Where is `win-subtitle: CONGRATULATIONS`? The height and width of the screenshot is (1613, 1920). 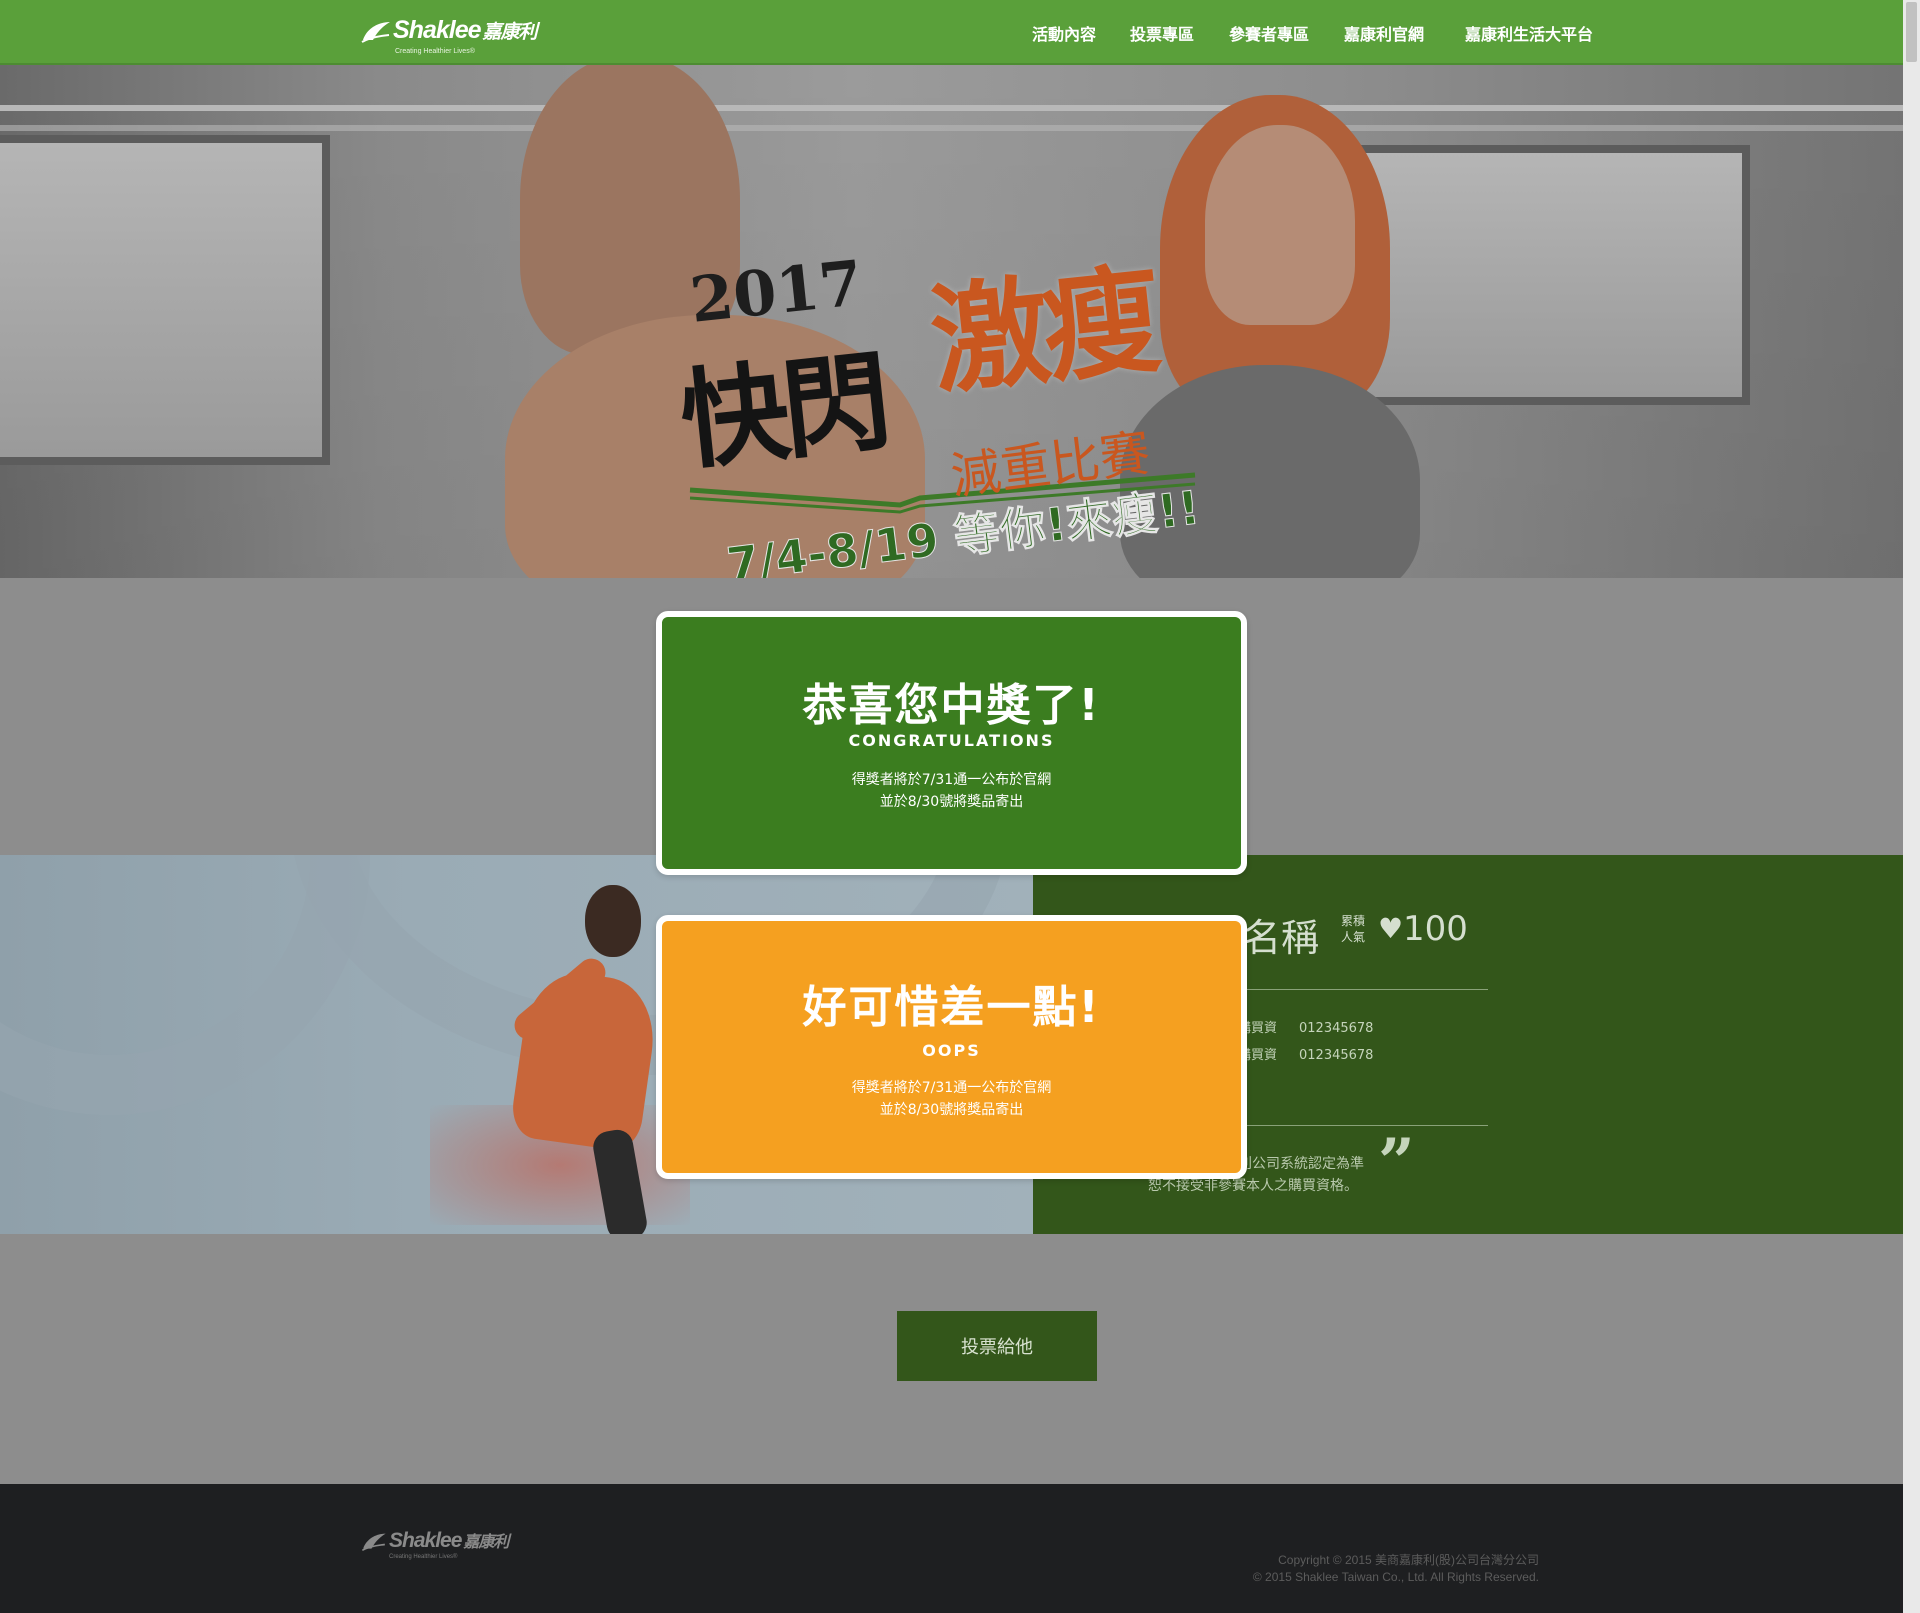 win-subtitle: CONGRATULATIONS is located at coordinates (951, 740).